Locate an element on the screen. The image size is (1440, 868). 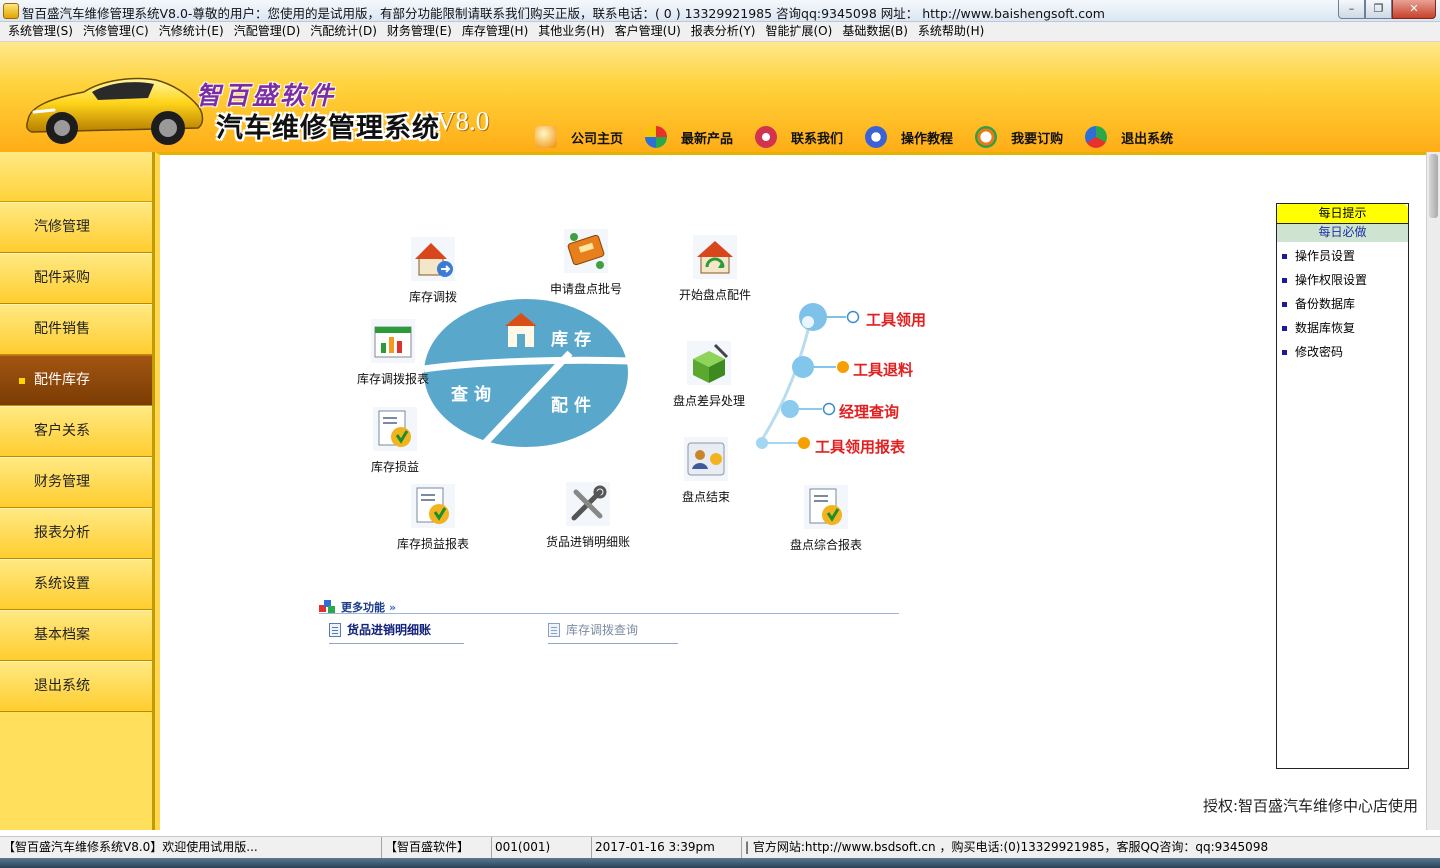
vertical-scrollbar is located at coordinates (1433, 491).